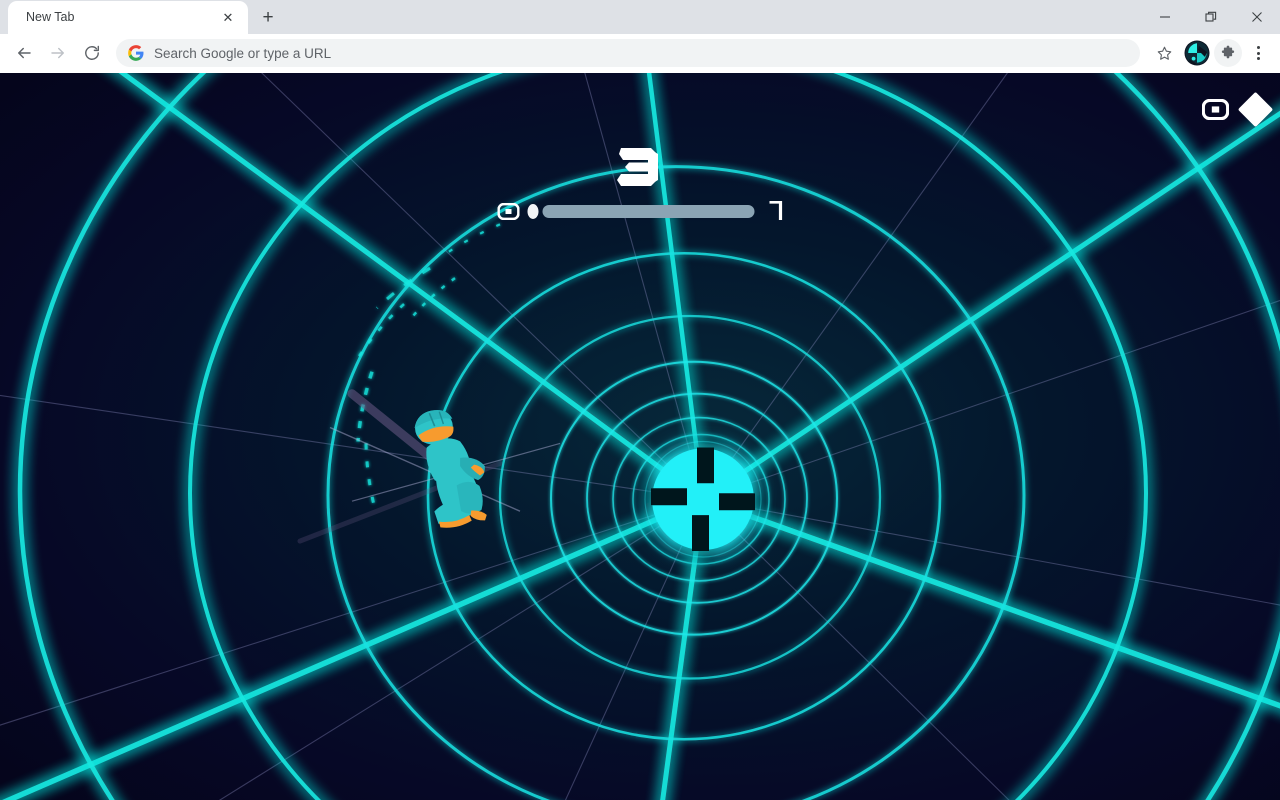  I want to click on avatar, so click(1197, 53).